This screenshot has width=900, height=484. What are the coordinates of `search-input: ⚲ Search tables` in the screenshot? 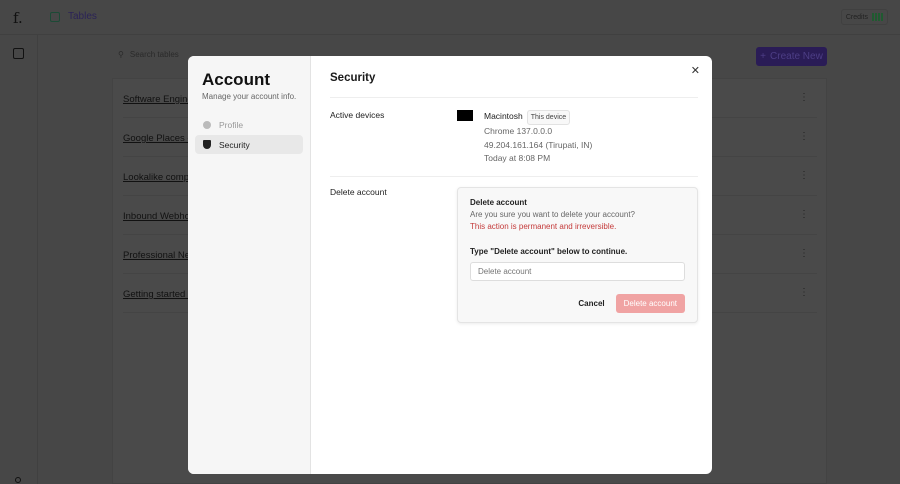 It's located at (148, 54).